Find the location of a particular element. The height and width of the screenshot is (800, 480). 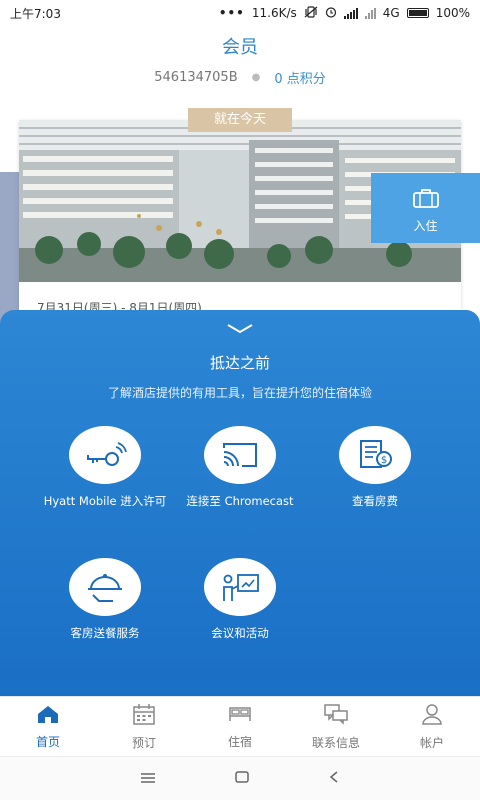

luggage-icon is located at coordinates (425, 200).